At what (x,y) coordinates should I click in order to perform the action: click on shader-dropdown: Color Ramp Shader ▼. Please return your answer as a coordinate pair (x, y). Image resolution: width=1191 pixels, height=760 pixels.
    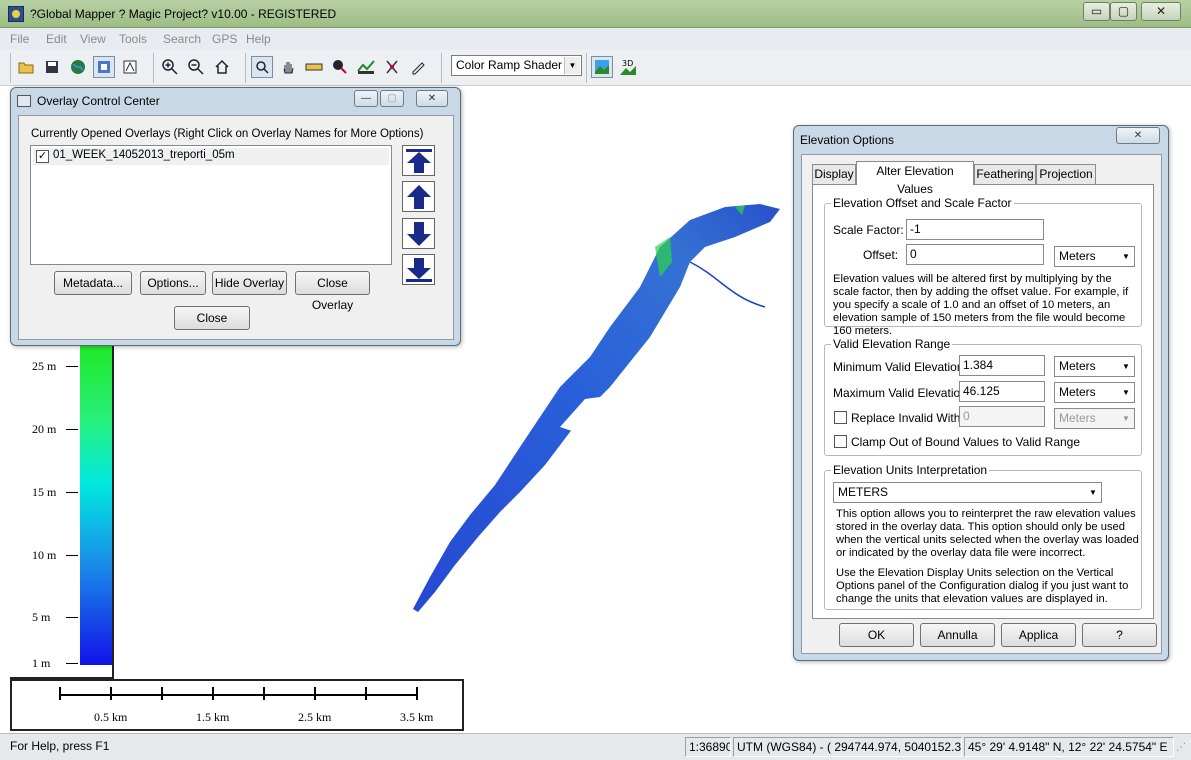
    Looking at the image, I should click on (516, 65).